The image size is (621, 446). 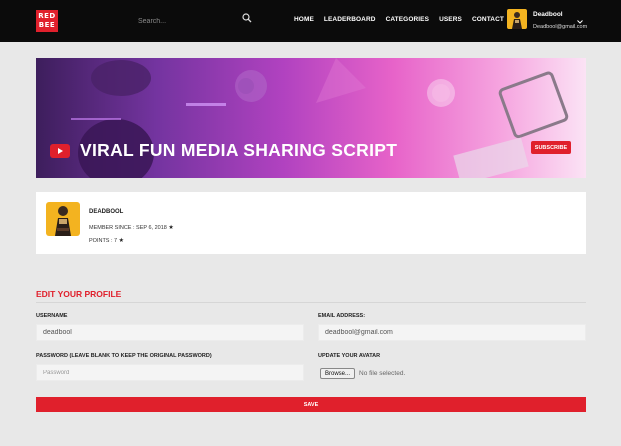 I want to click on username-field, so click(x=170, y=332).